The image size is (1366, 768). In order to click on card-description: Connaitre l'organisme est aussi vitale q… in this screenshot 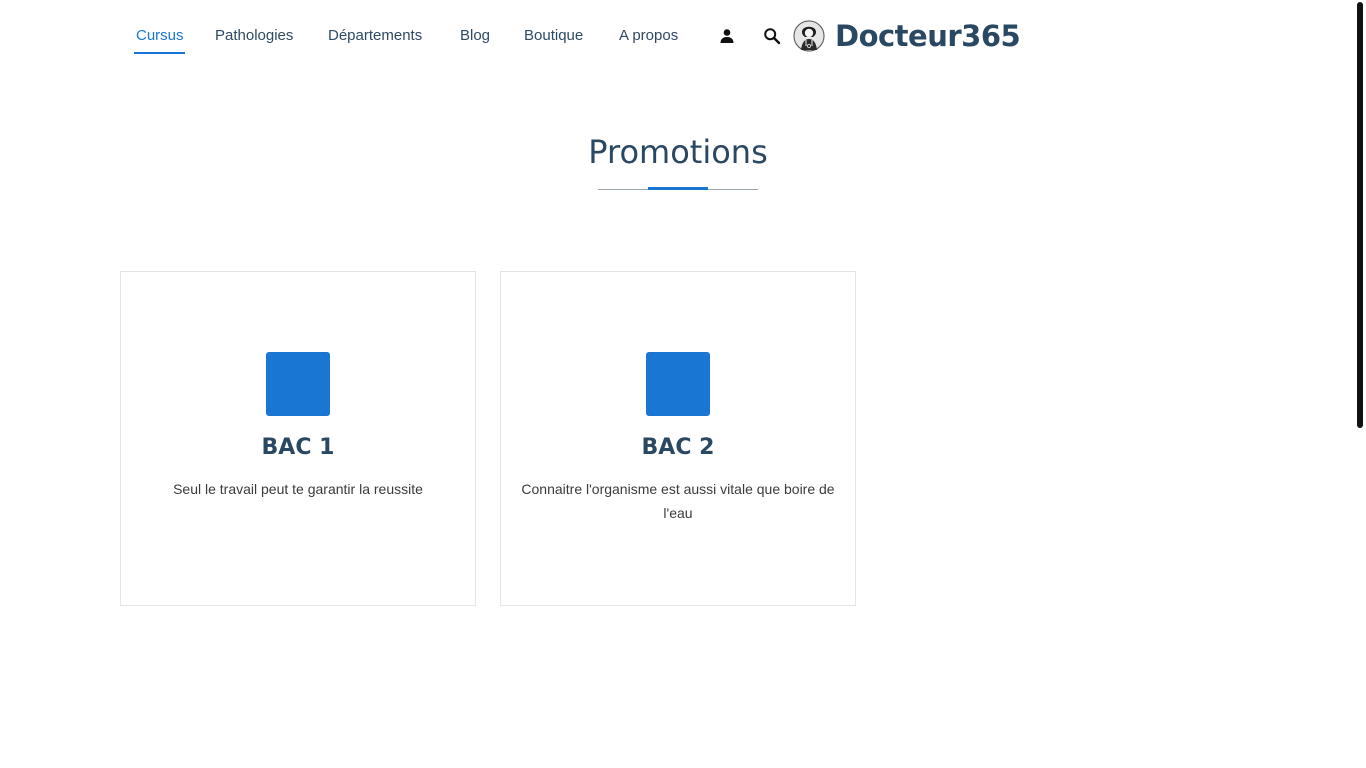, I will do `click(678, 501)`.